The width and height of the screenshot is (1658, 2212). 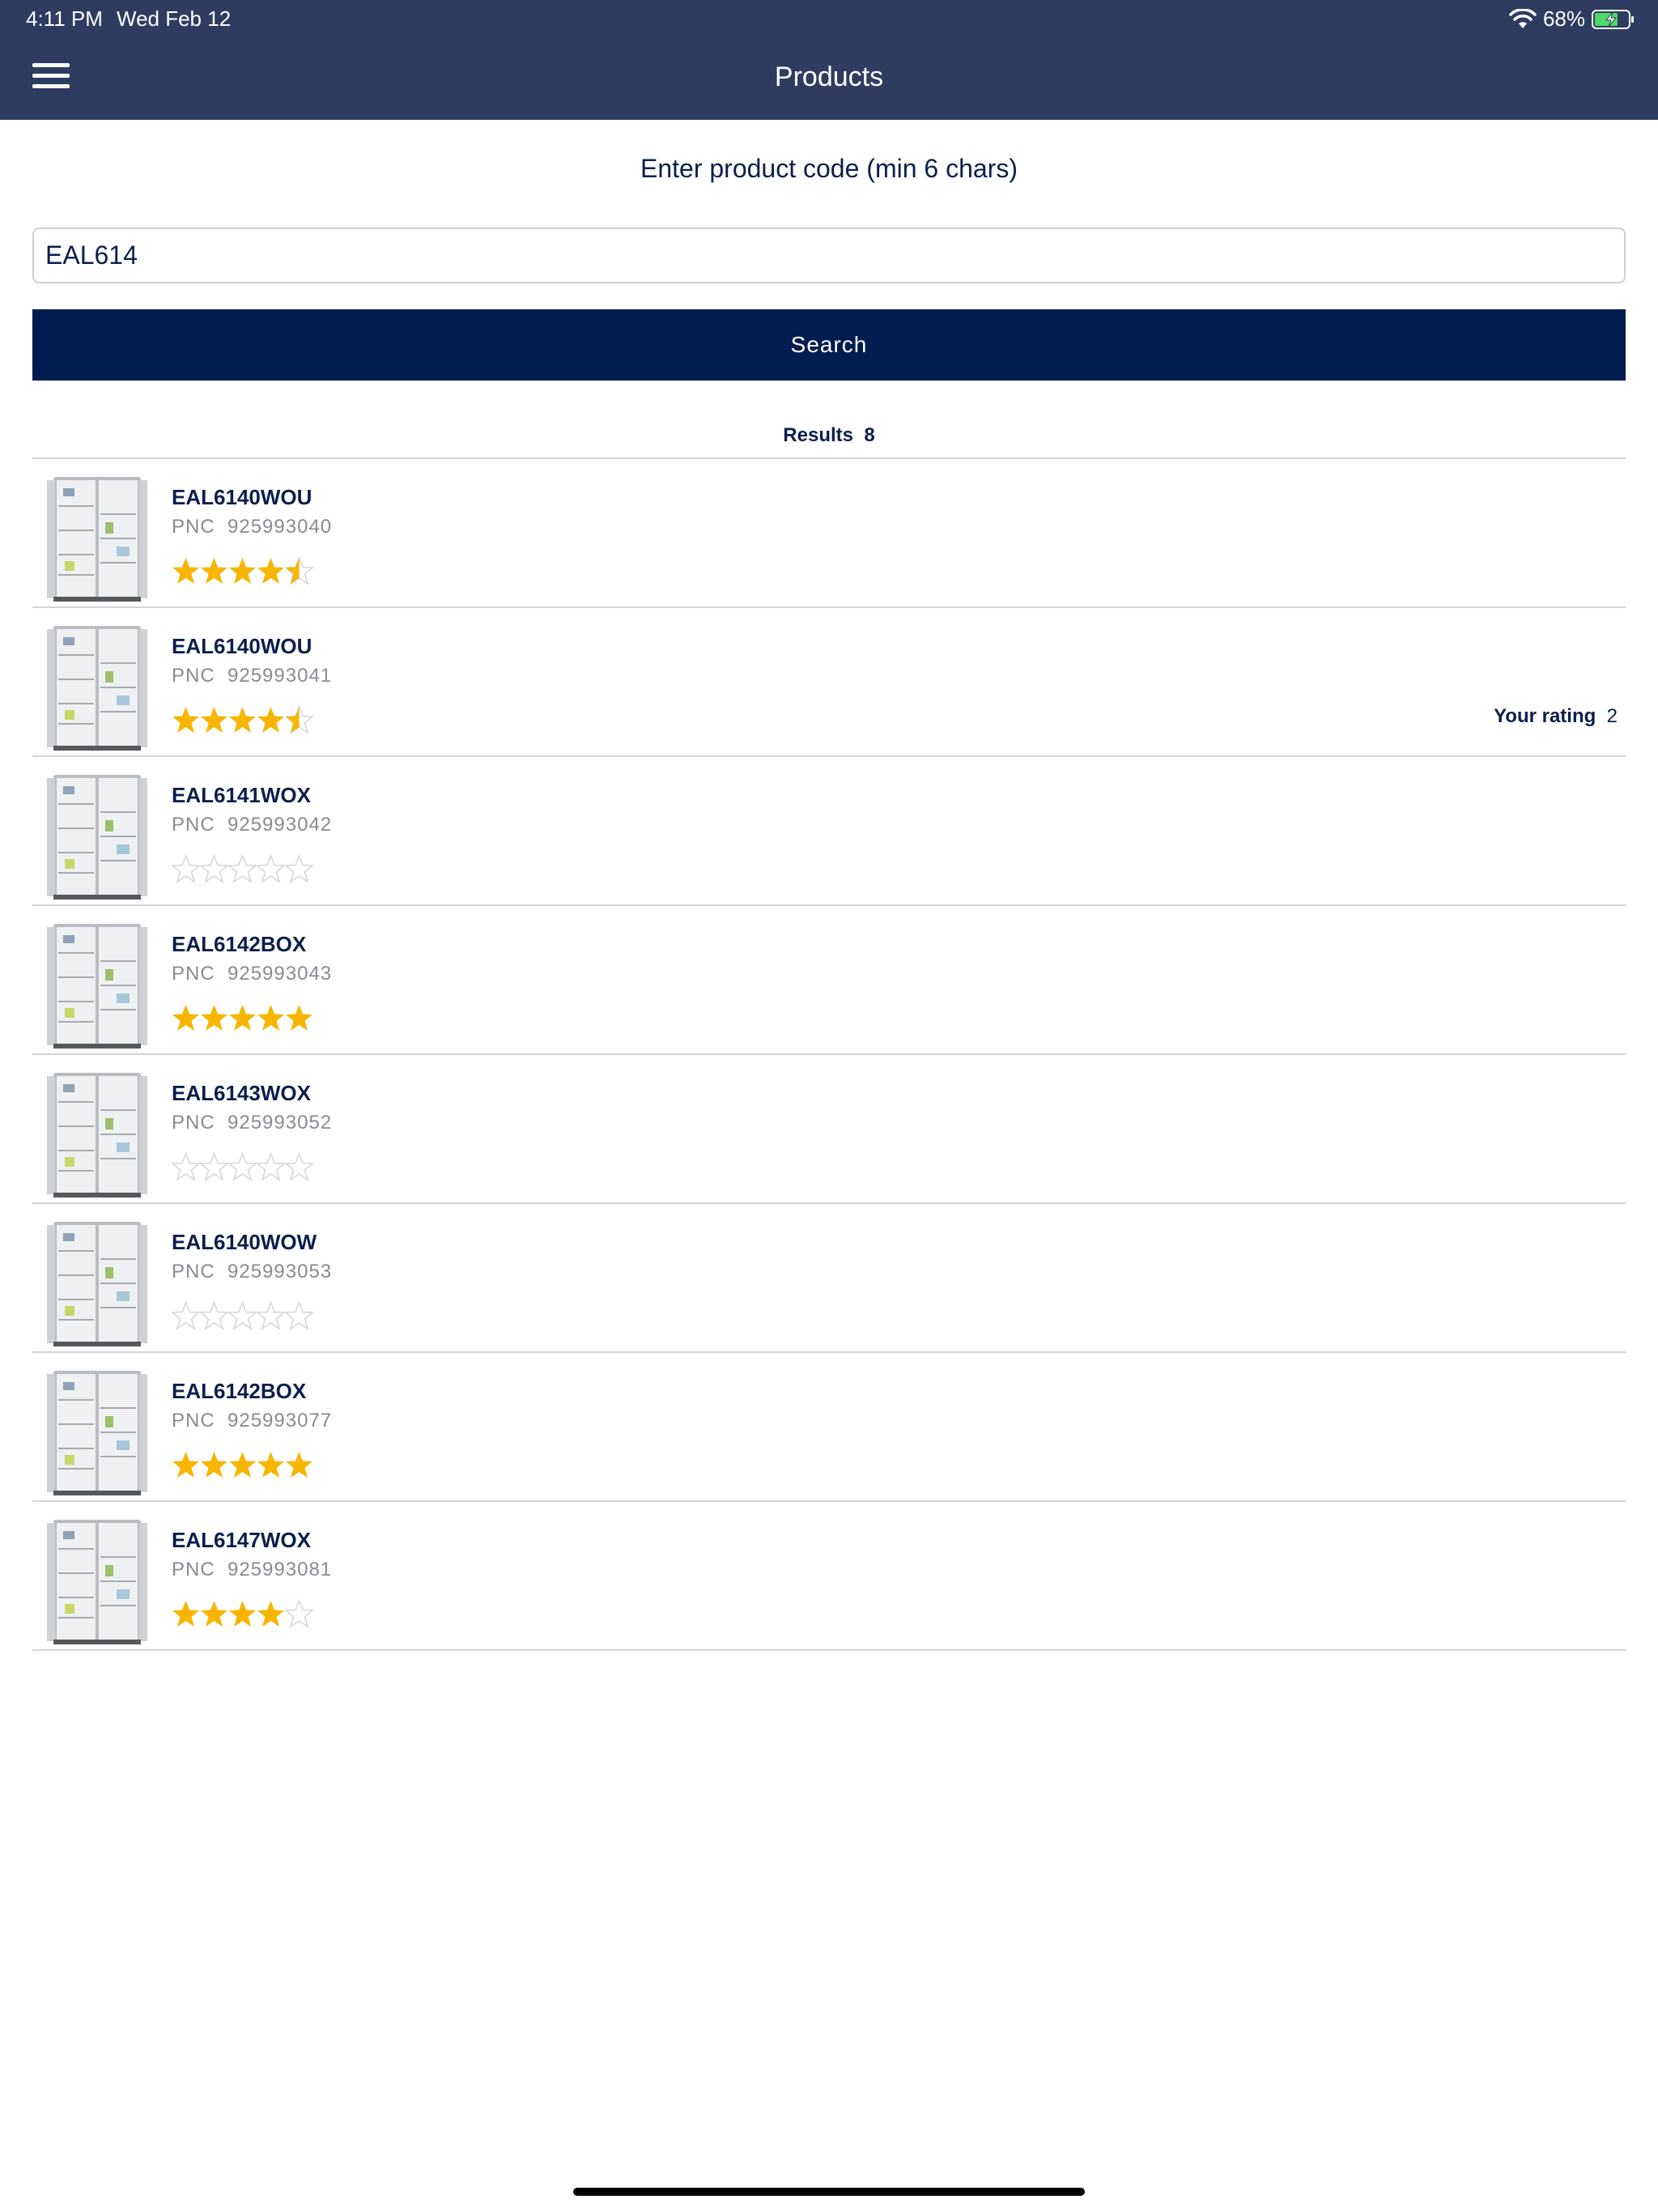 What do you see at coordinates (829, 534) in the screenshot?
I see `product-row: EAL6140WOU PNC 925993040` at bounding box center [829, 534].